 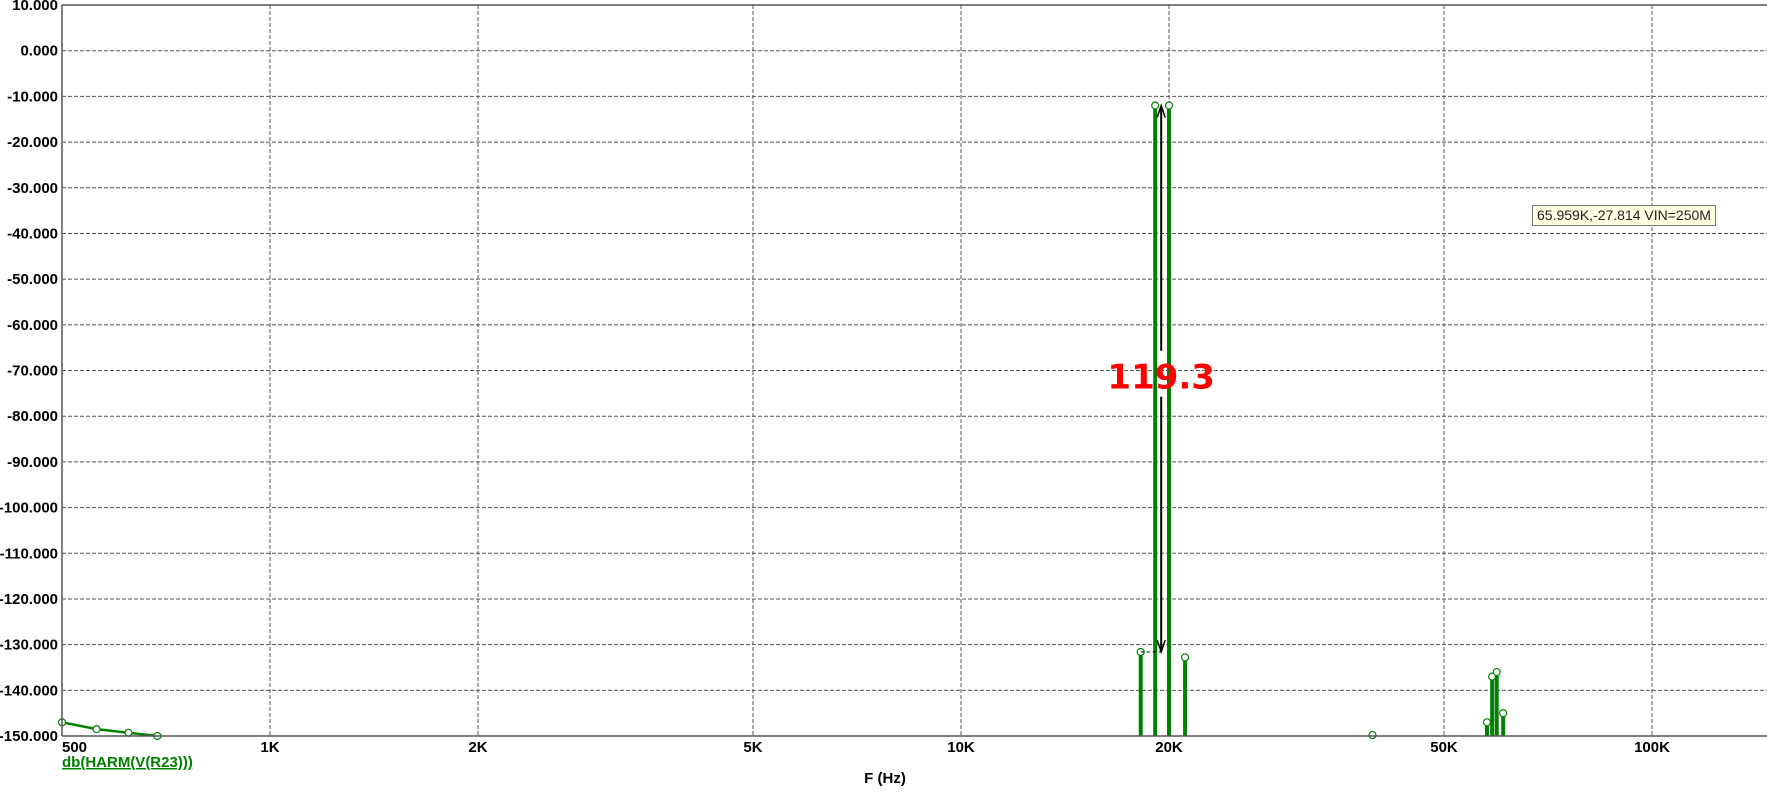 What do you see at coordinates (1169, 747) in the screenshot?
I see `x-tick-label: 20K` at bounding box center [1169, 747].